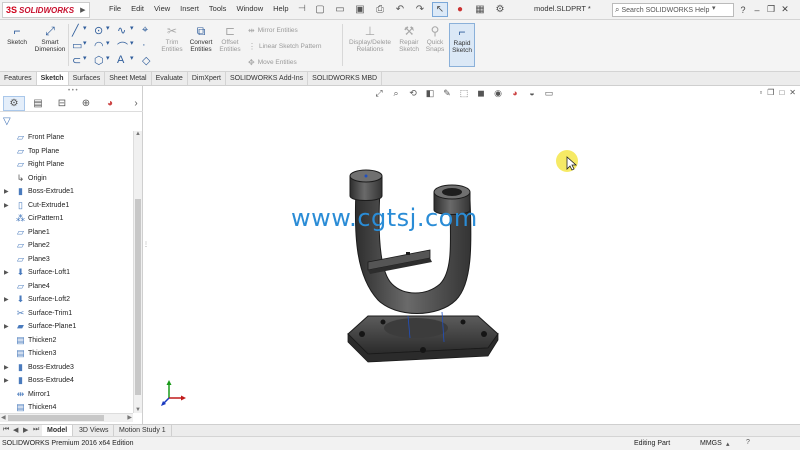 The height and width of the screenshot is (450, 800). I want to click on panel-splitter-handle: ⋮, so click(146, 244).